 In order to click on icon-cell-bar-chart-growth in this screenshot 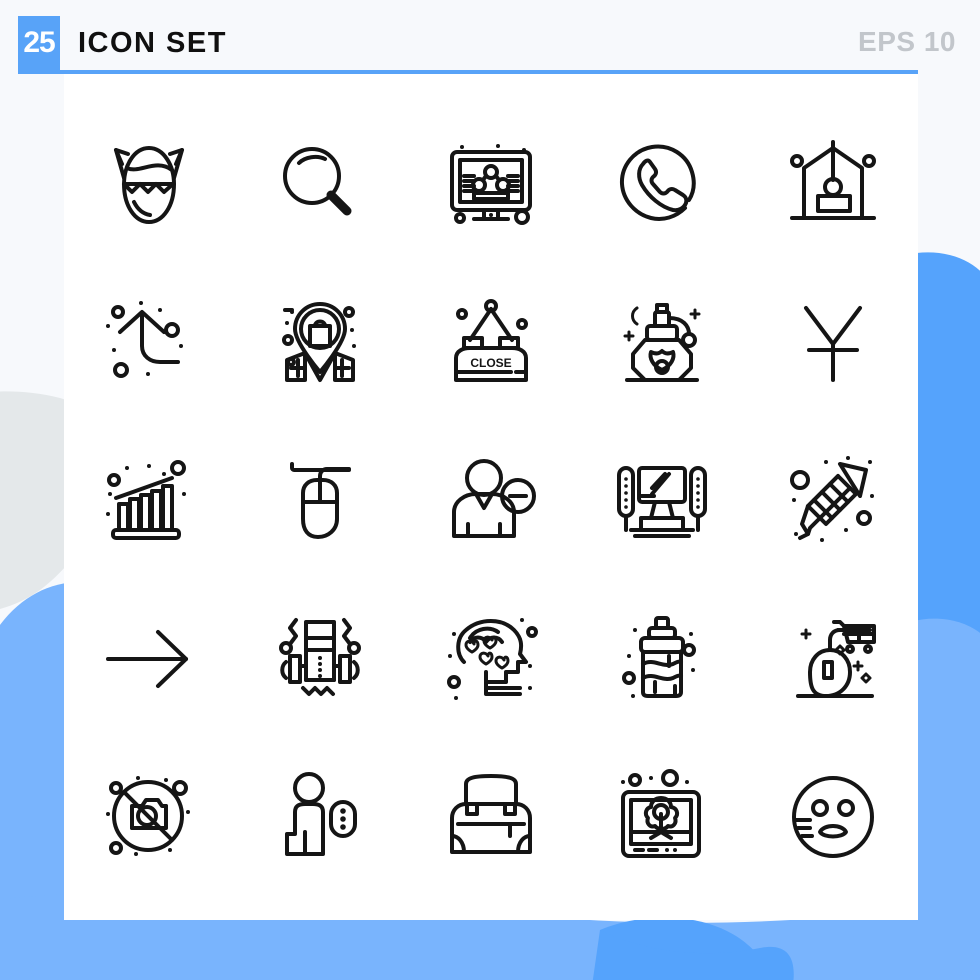, I will do `click(149, 501)`.